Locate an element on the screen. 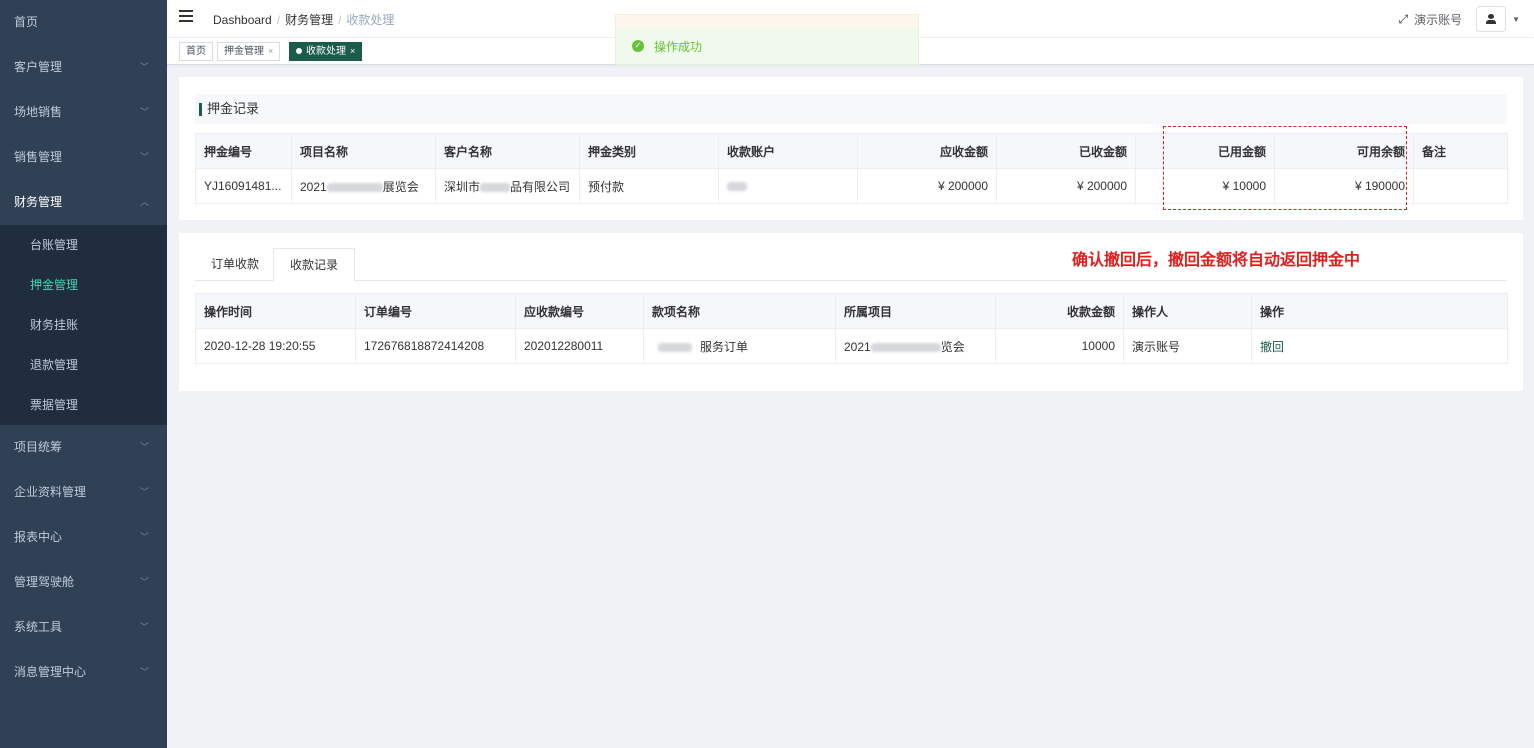  menu-label: 项目统筹 is located at coordinates (38, 447).